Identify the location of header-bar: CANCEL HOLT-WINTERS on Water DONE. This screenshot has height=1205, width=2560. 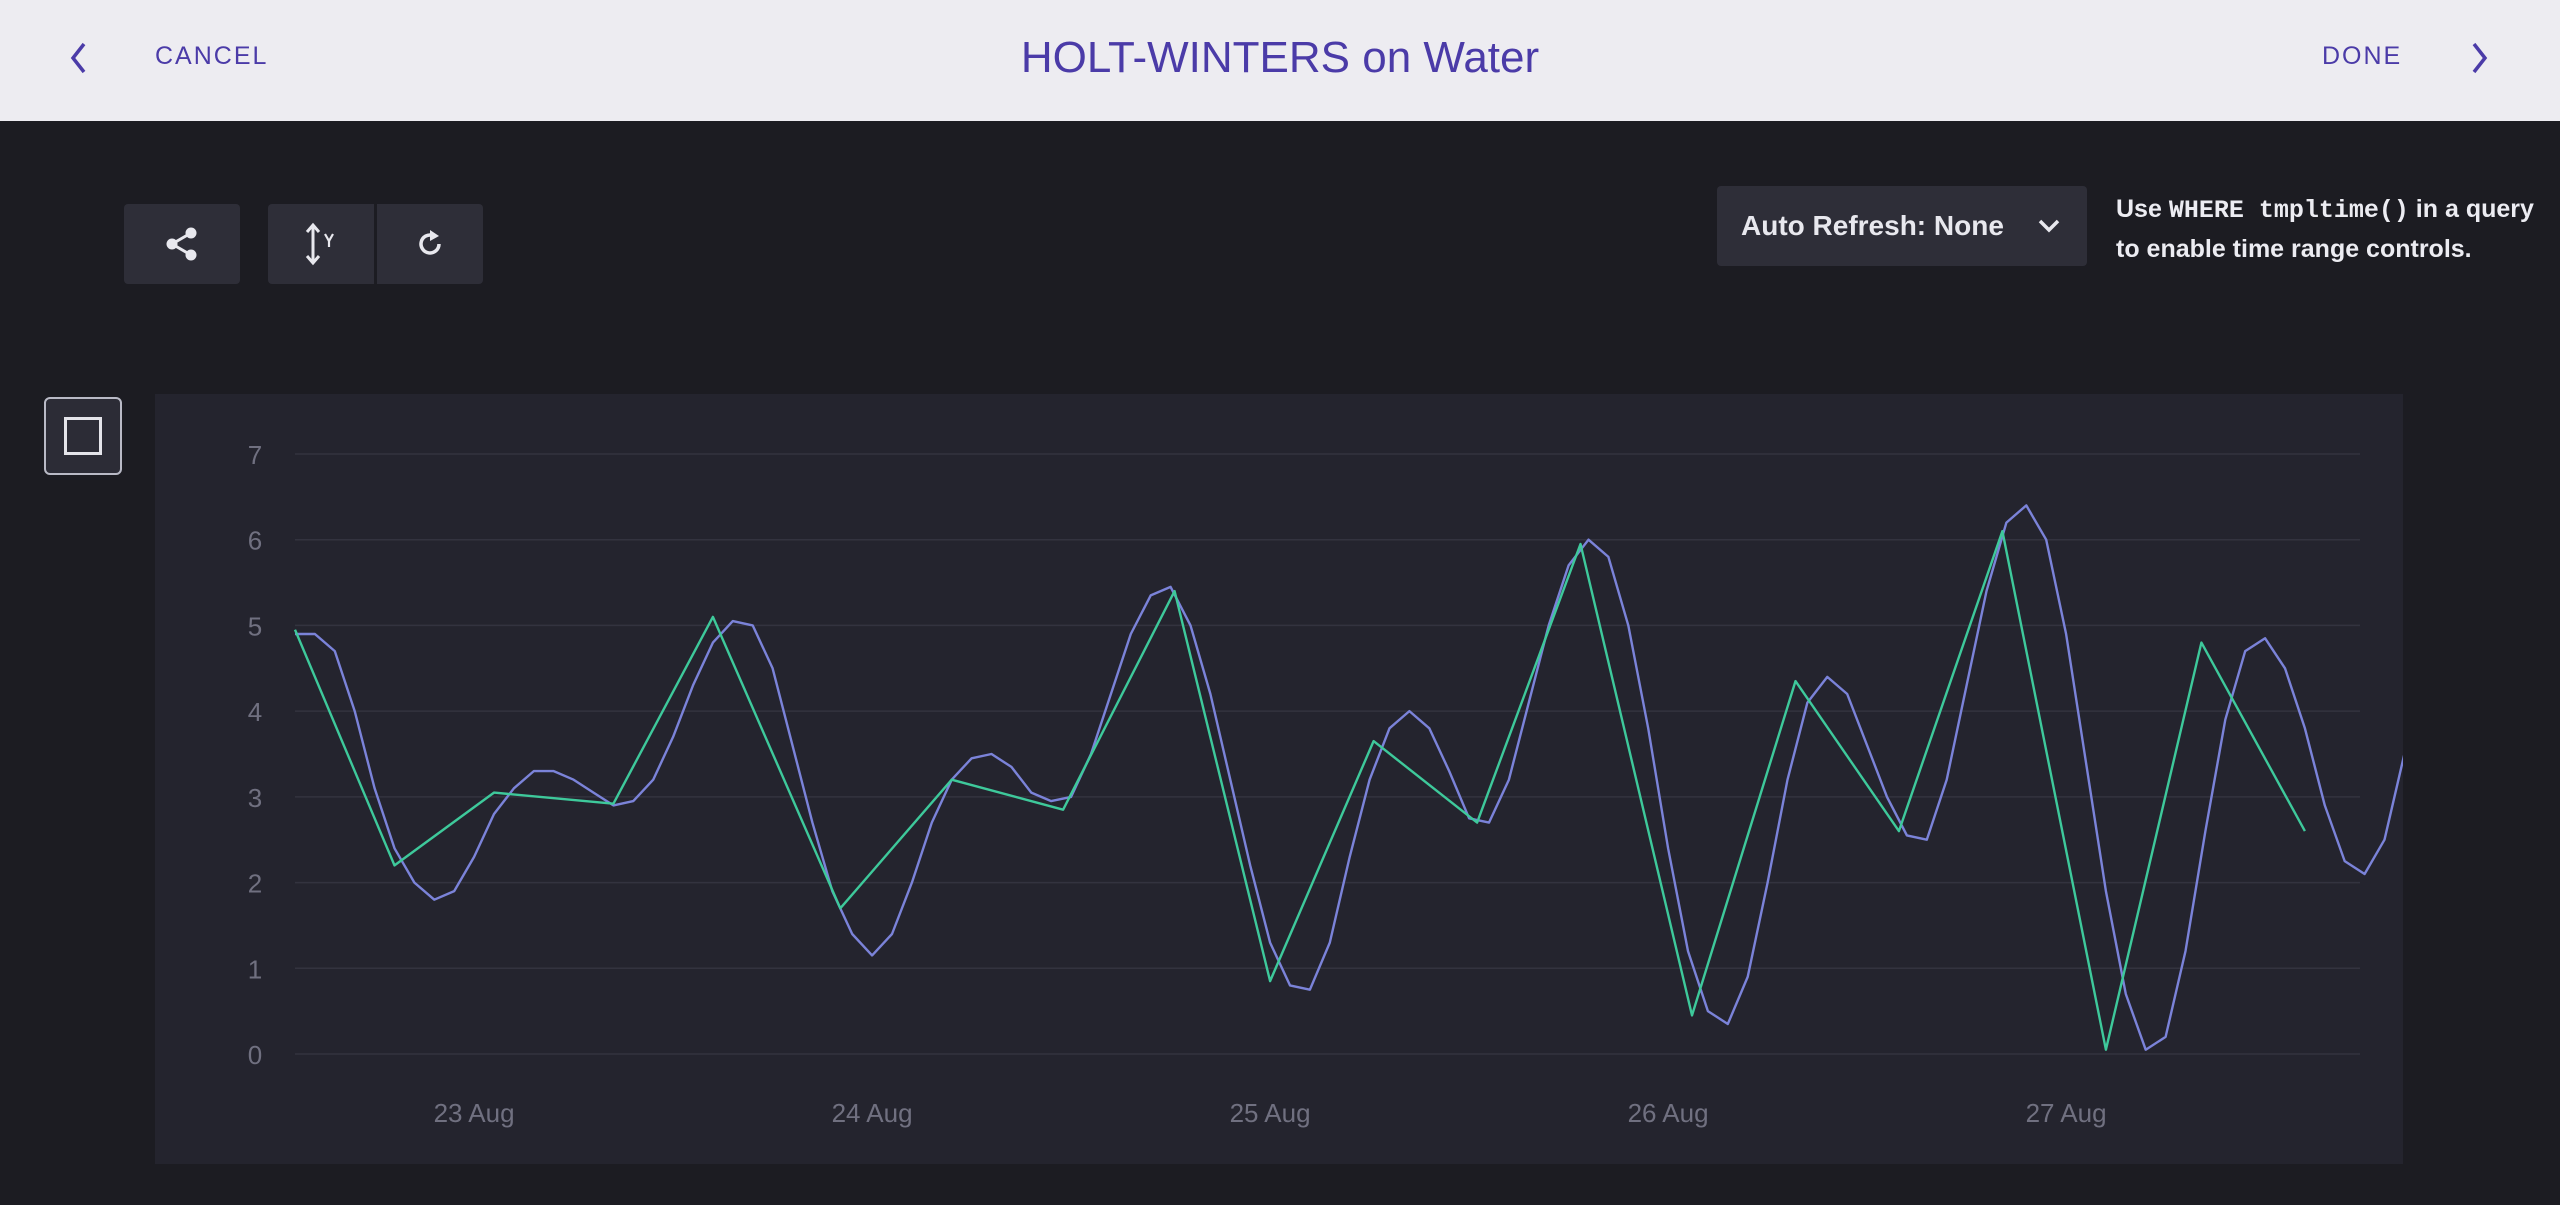
(1280, 60).